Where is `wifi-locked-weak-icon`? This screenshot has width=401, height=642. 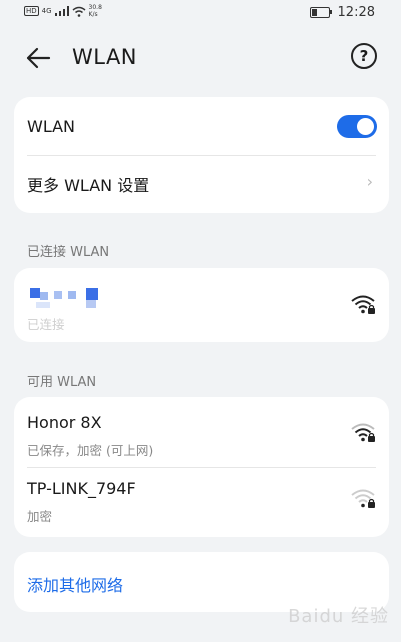
wifi-locked-weak-icon is located at coordinates (363, 498).